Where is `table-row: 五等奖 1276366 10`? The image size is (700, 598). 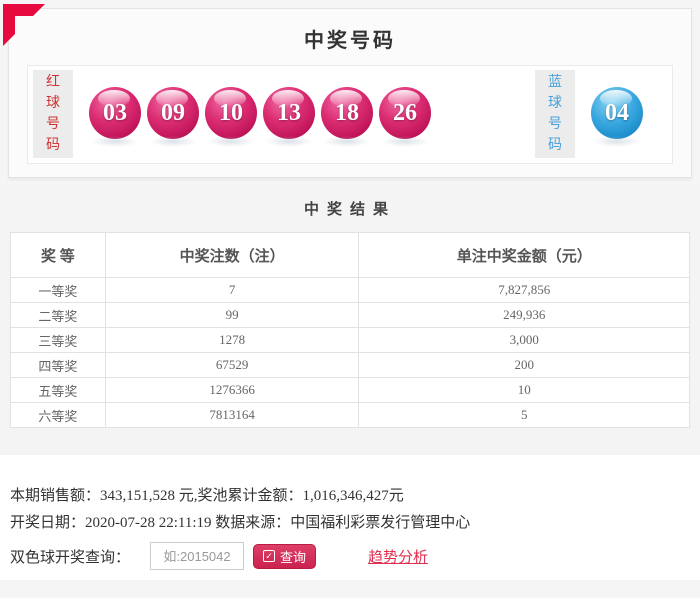 table-row: 五等奖 1276366 10 is located at coordinates (350, 390).